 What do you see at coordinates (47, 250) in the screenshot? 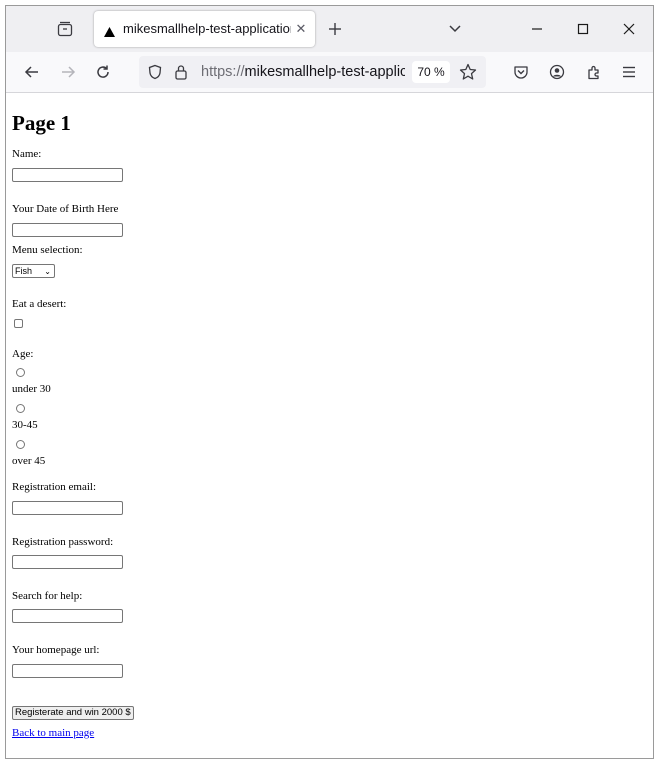
I see `menu-label: Menu selection:` at bounding box center [47, 250].